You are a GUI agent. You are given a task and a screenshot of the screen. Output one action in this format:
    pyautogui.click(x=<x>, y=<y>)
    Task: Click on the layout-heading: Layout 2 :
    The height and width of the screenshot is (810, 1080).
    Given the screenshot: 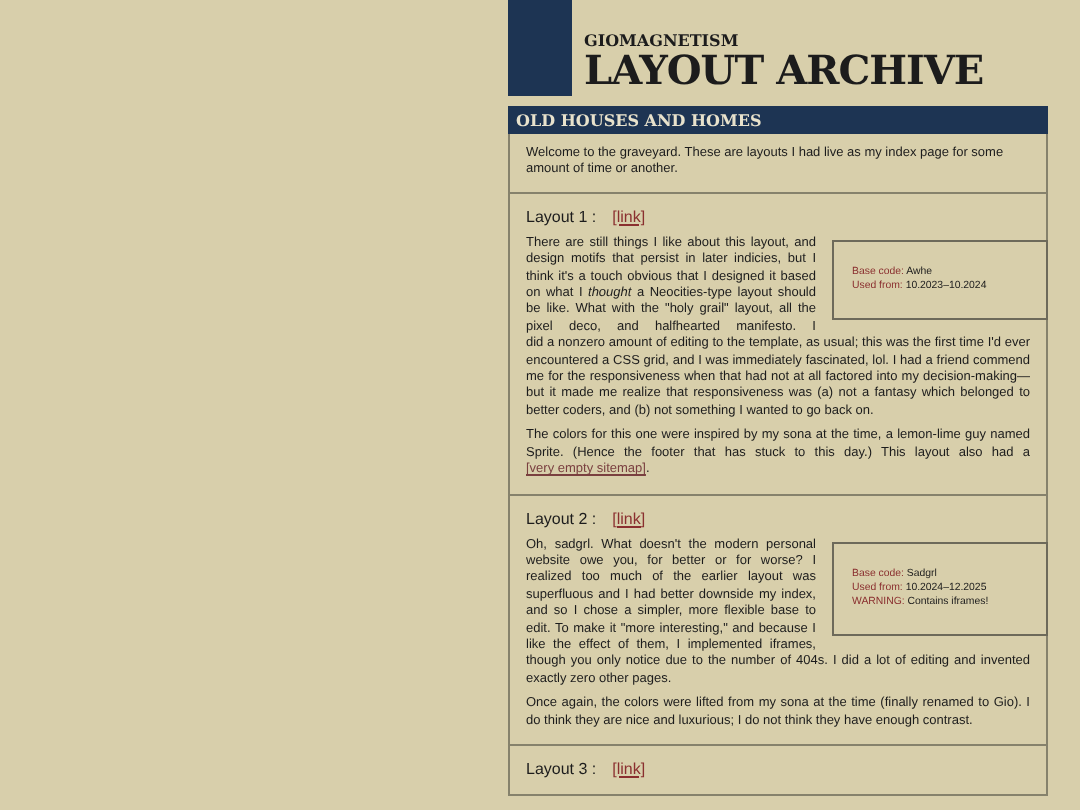 What is the action you would take?
    pyautogui.click(x=561, y=518)
    